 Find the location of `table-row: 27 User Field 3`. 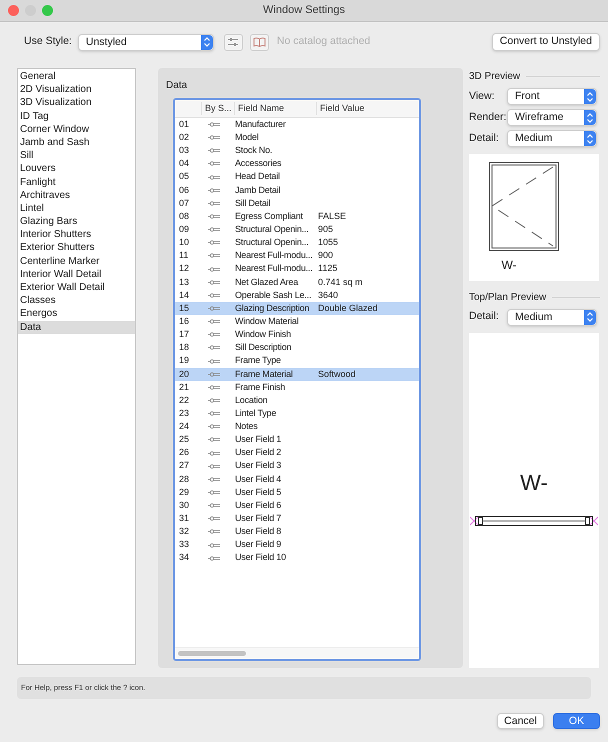

table-row: 27 User Field 3 is located at coordinates (297, 466).